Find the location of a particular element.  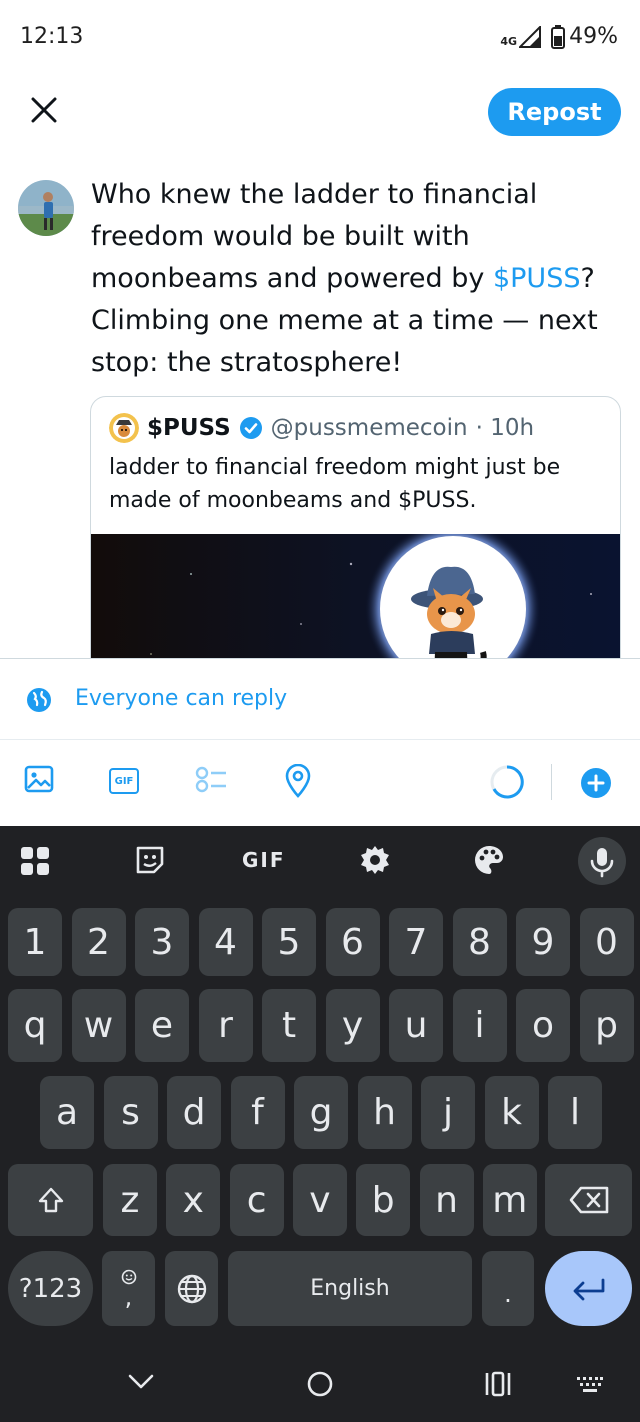

keyboard-toolbar: GIF is located at coordinates (320, 861).